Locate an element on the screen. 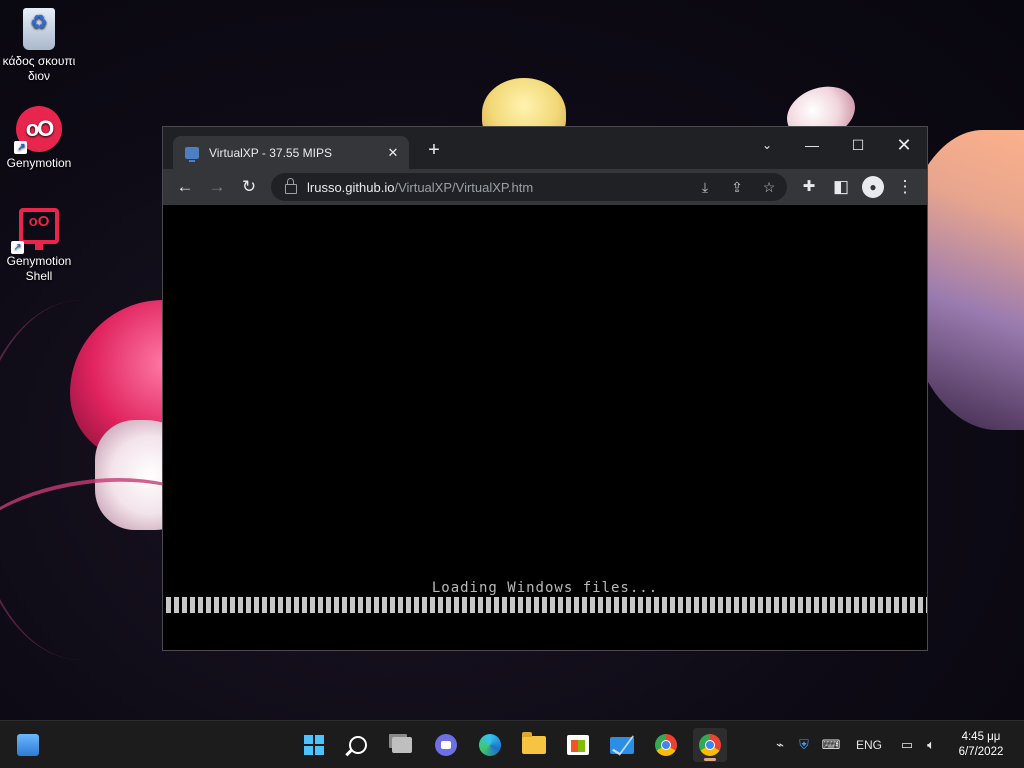 The image size is (1024, 768). recycle-bin-icon is located at coordinates (39, 29).